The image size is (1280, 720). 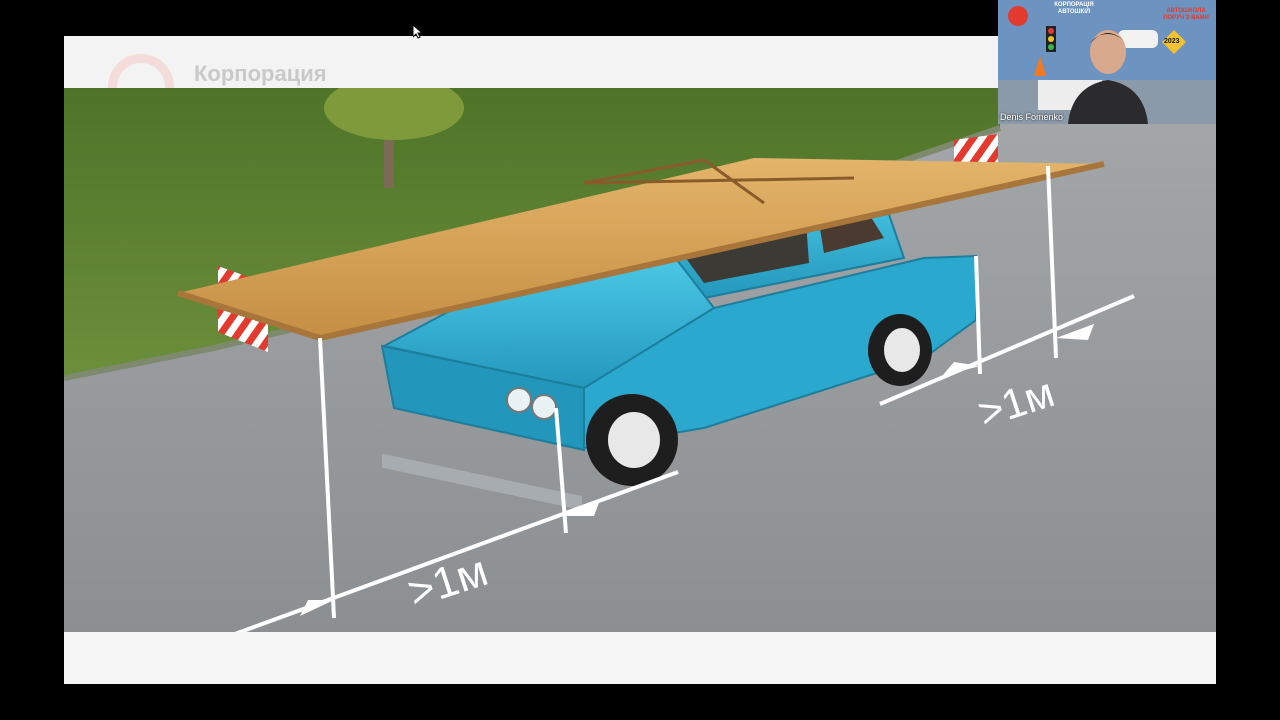 What do you see at coordinates (634, 440) in the screenshot?
I see `front-wheel-rim` at bounding box center [634, 440].